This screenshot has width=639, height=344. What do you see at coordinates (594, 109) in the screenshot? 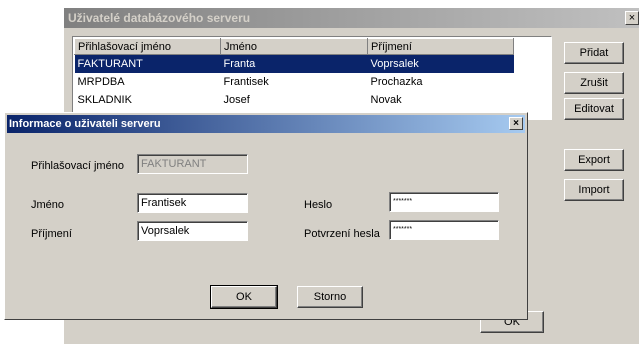
I see `edit-button: Editovat` at bounding box center [594, 109].